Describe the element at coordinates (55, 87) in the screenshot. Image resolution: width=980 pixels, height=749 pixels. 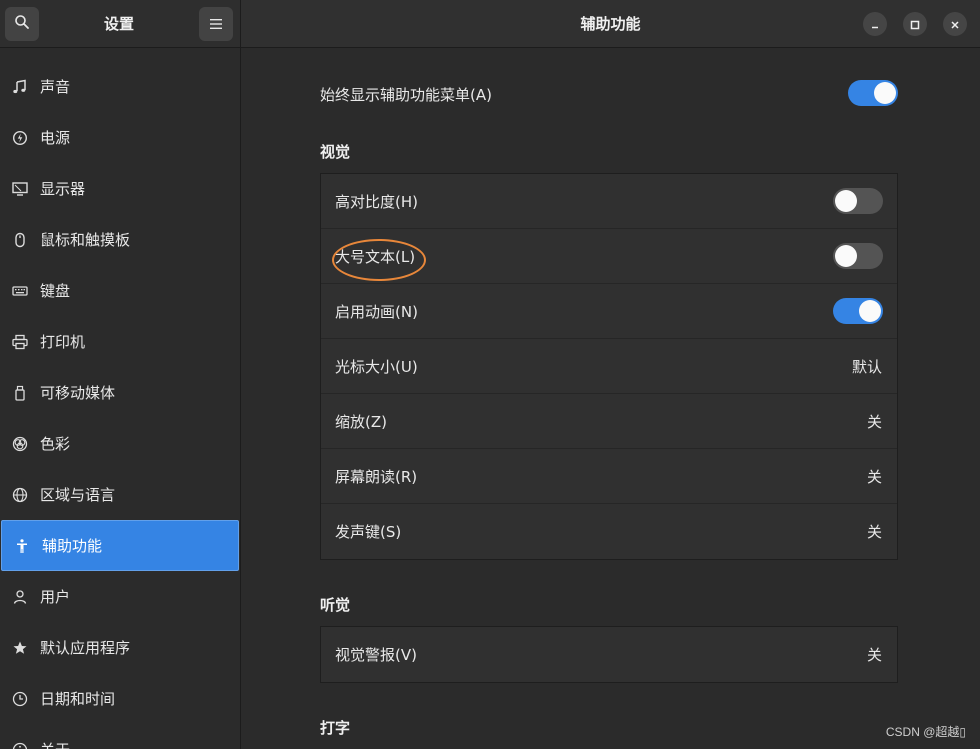
I see `sidebar-item-label: 声音` at that location.